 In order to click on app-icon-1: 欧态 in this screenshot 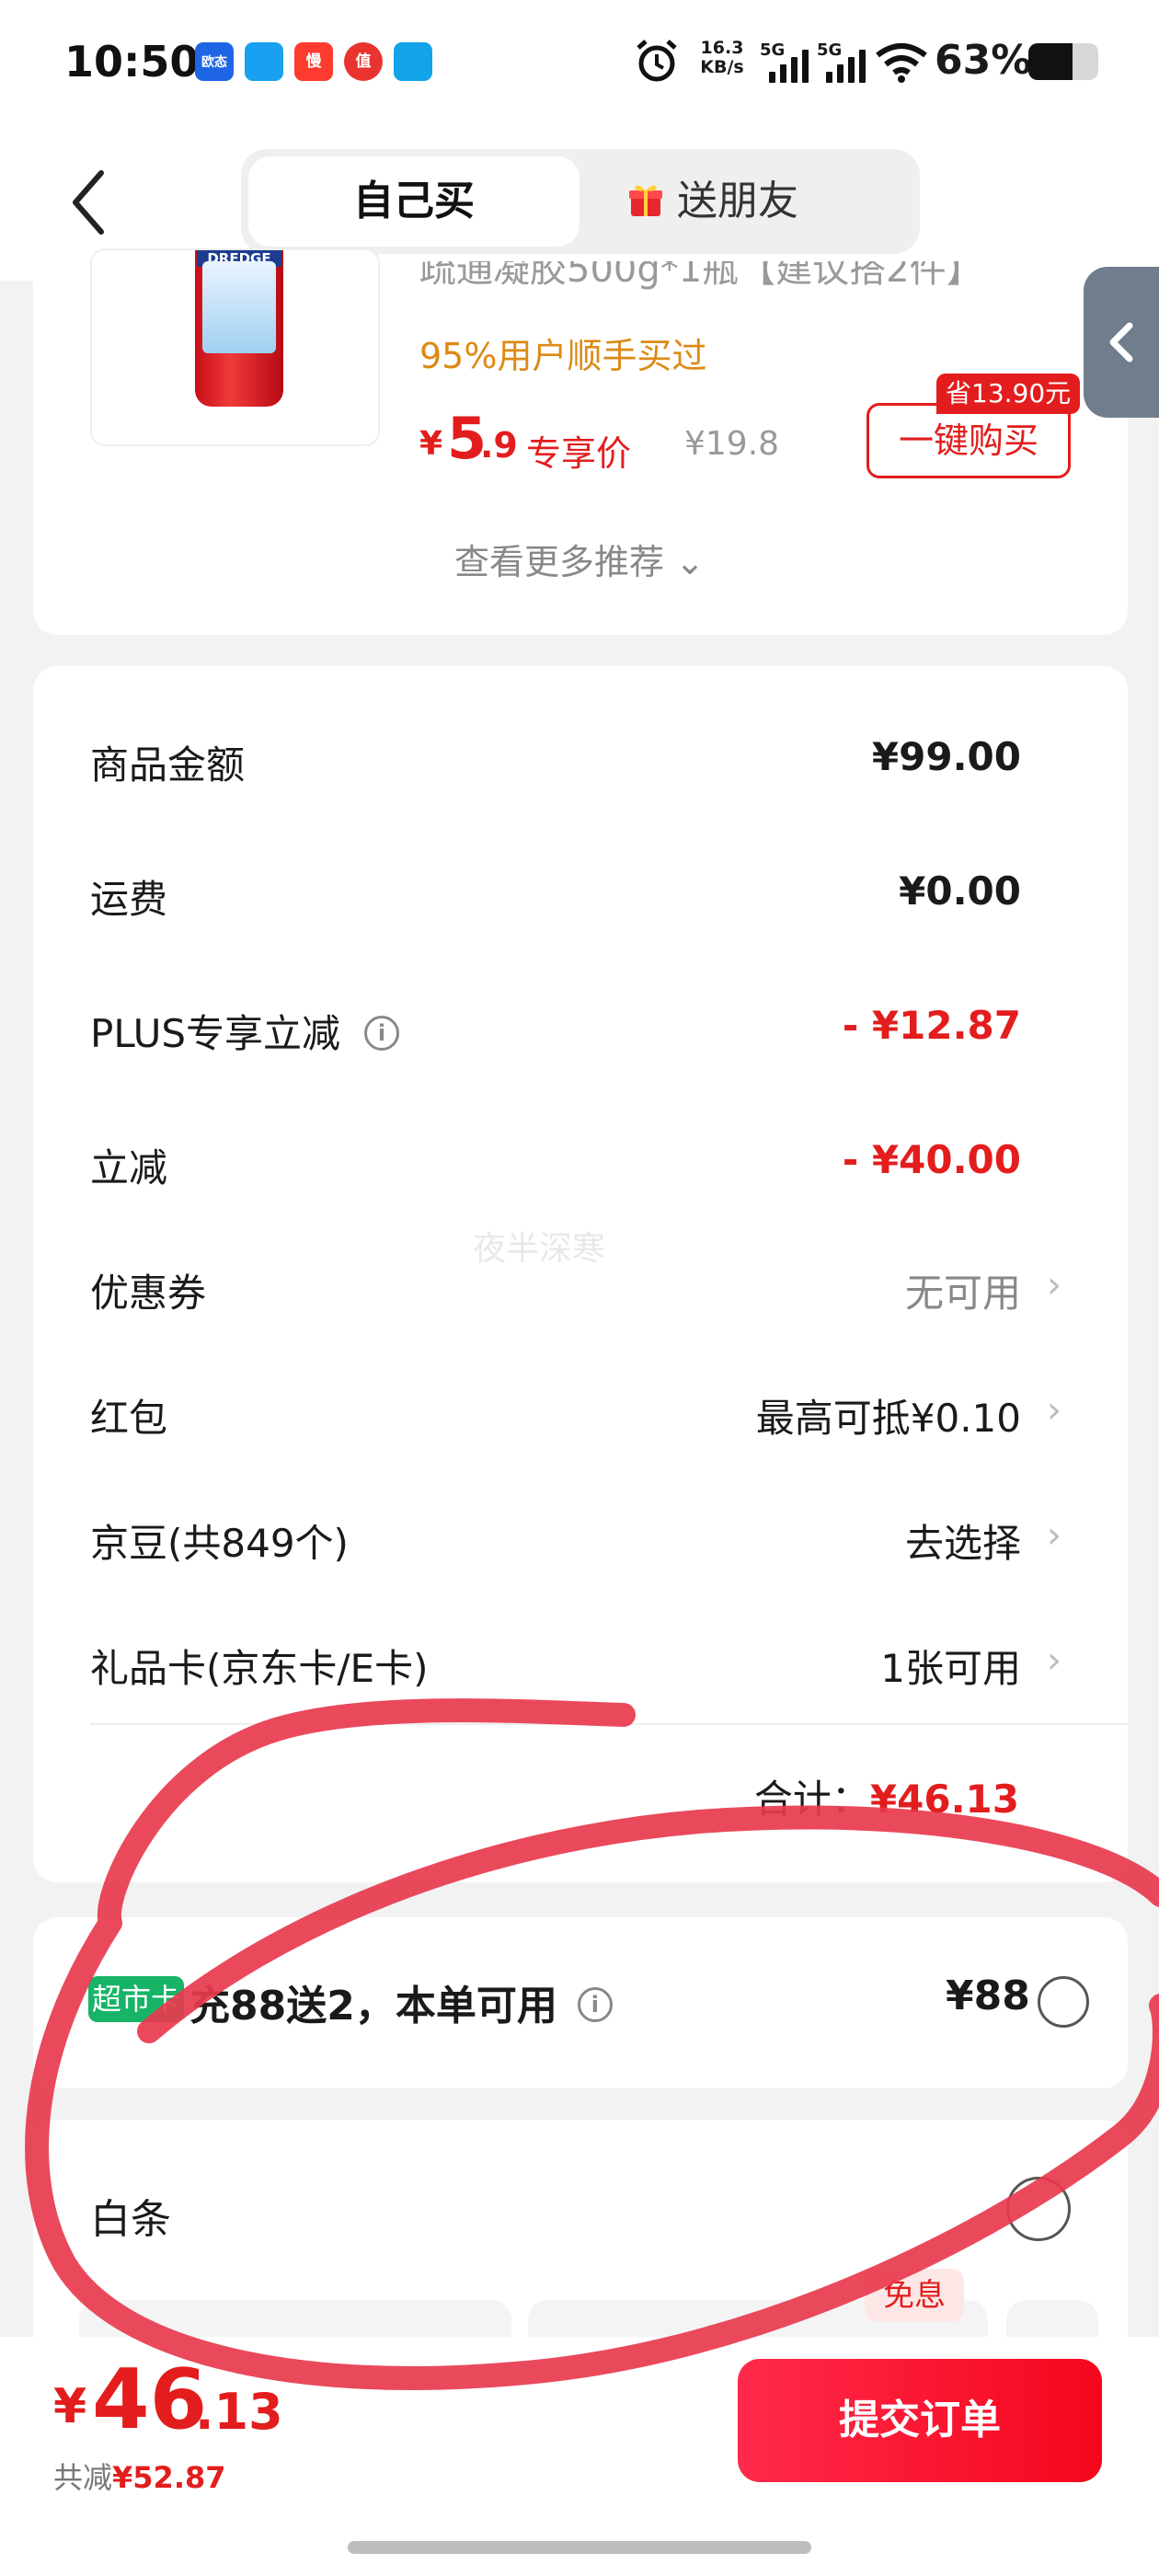, I will do `click(214, 61)`.